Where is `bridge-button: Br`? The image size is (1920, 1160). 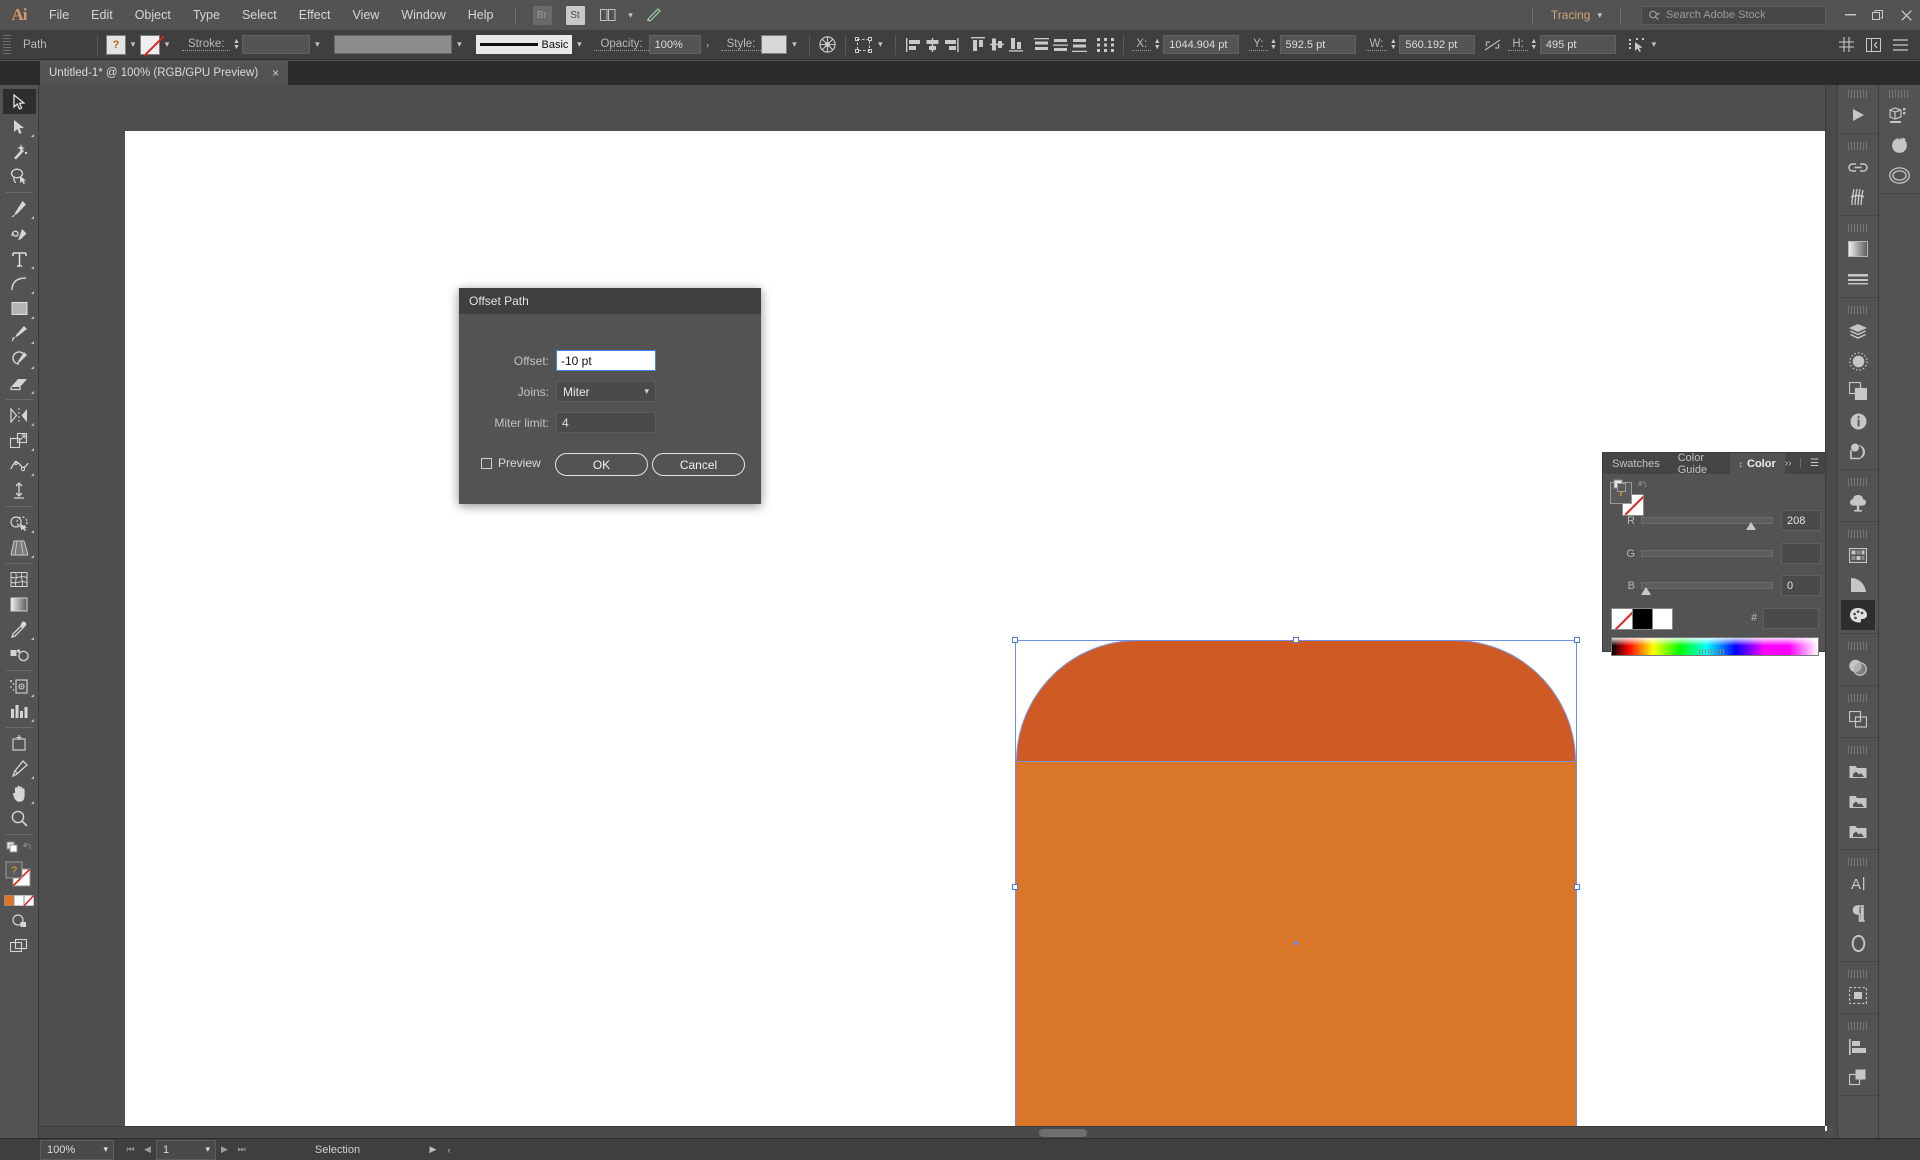
bridge-button: Br is located at coordinates (542, 15).